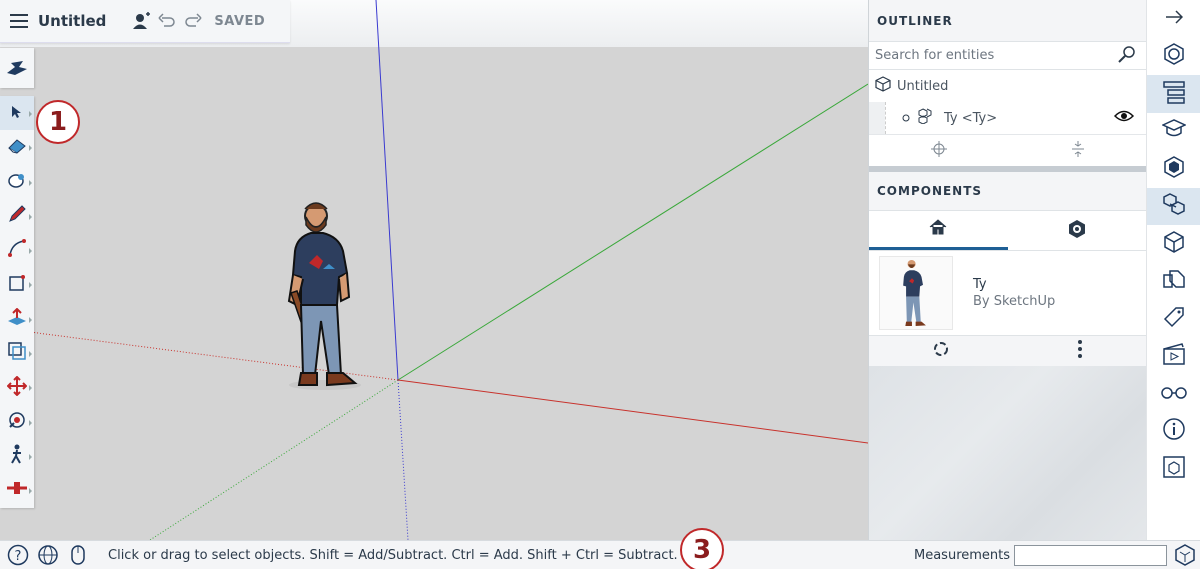 The width and height of the screenshot is (1200, 569). I want to click on walk-icon, so click(17, 456).